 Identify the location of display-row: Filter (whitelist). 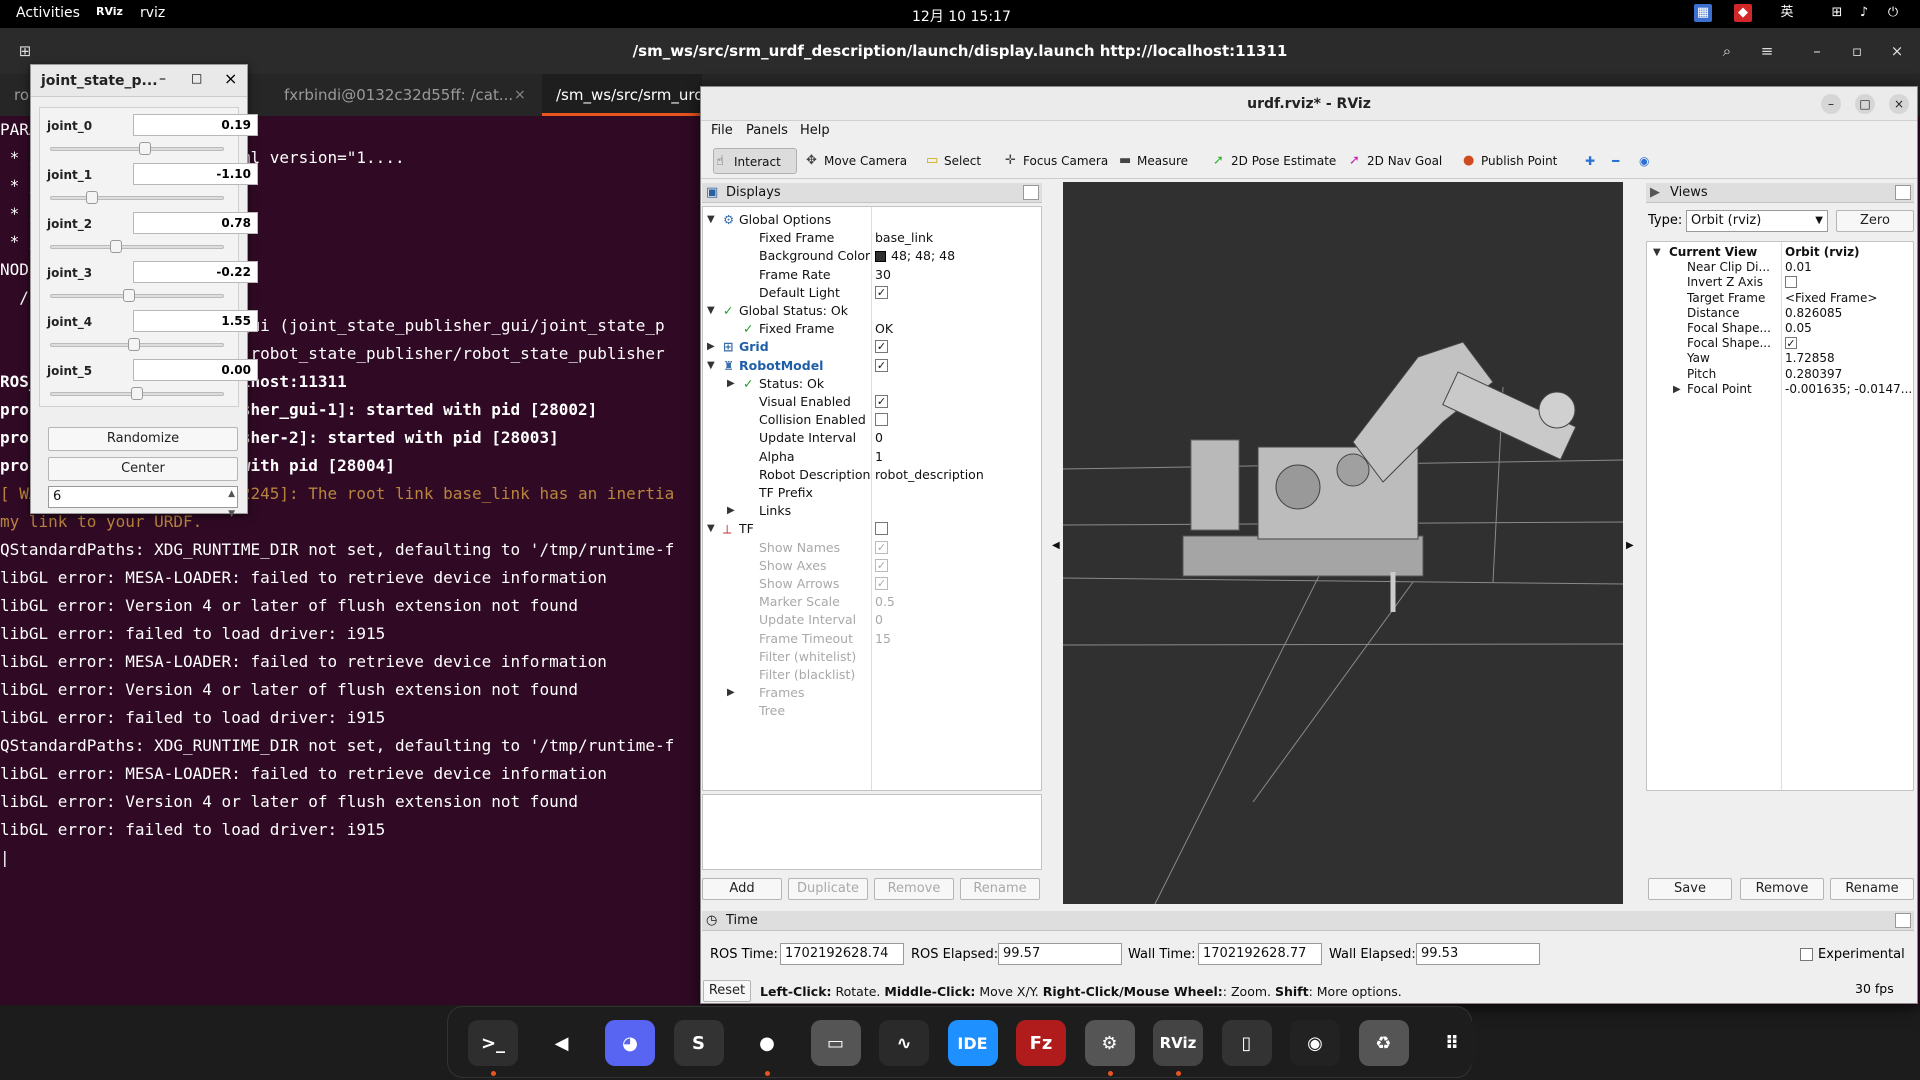
(872, 657).